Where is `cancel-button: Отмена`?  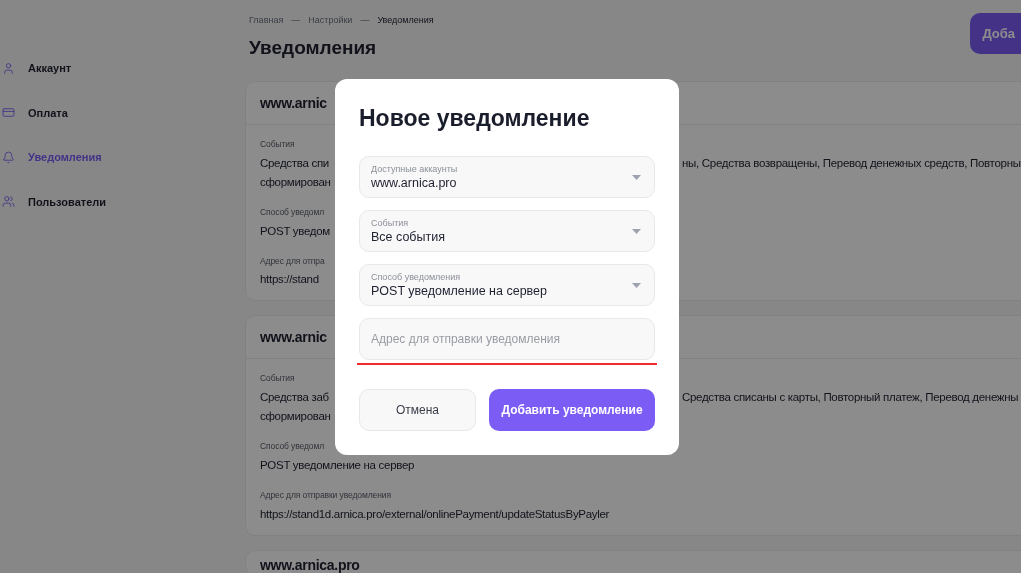 cancel-button: Отмена is located at coordinates (417, 410).